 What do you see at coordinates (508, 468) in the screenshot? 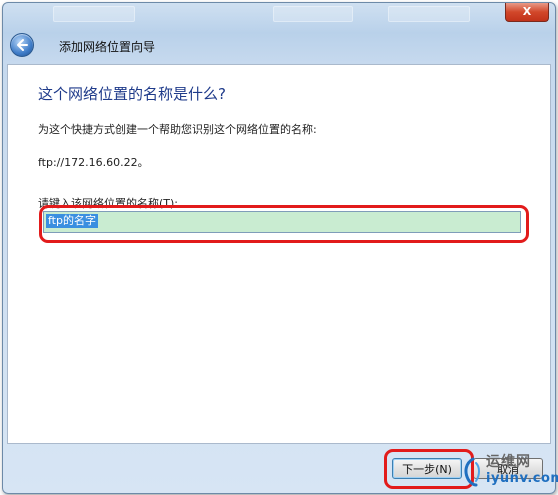
I see `cancel-button: 取消` at bounding box center [508, 468].